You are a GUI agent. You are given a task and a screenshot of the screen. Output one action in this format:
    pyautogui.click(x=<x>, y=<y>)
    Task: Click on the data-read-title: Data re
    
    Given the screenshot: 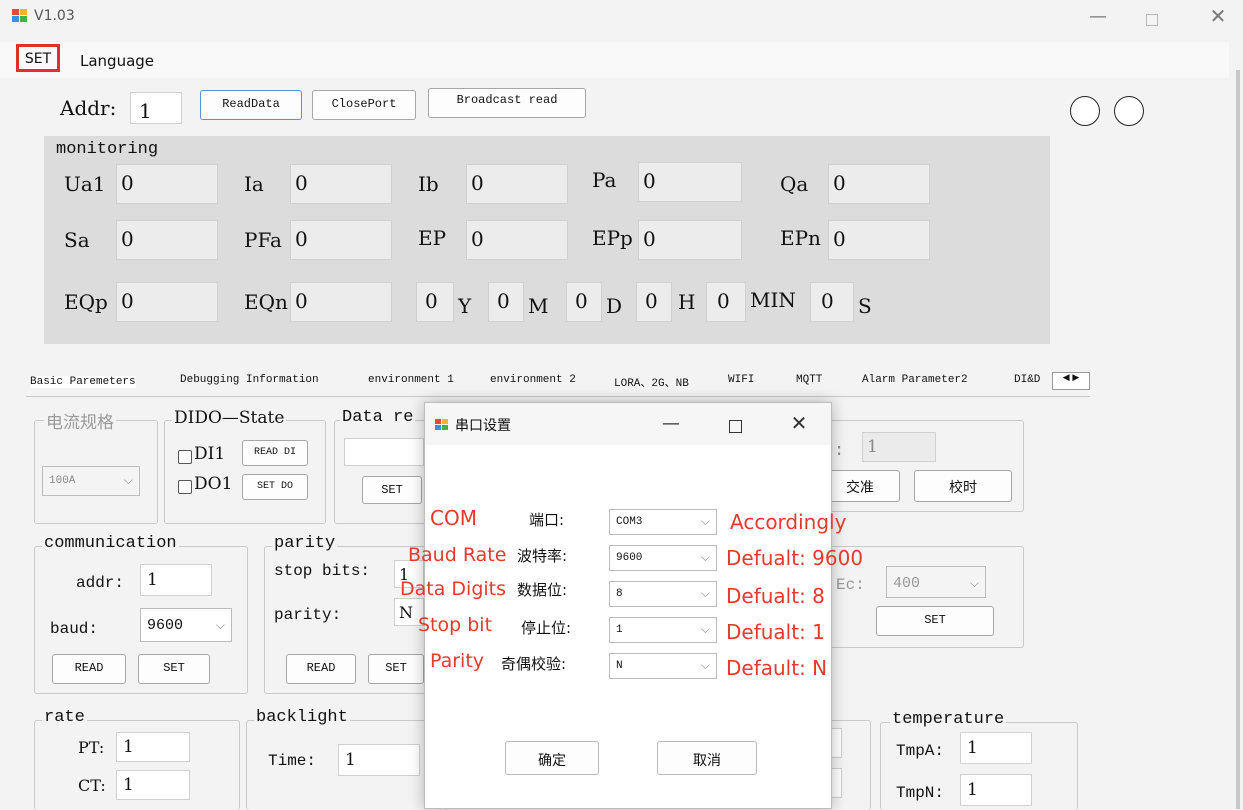 What is the action you would take?
    pyautogui.click(x=378, y=417)
    